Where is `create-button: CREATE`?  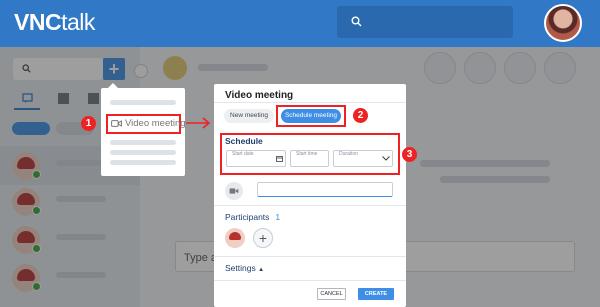 create-button: CREATE is located at coordinates (376, 294).